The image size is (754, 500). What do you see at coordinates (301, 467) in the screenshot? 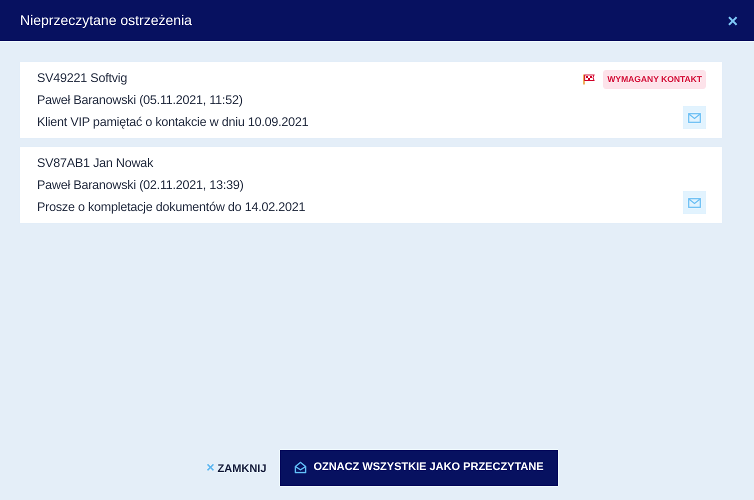
I see `envelope-open-icon` at bounding box center [301, 467].